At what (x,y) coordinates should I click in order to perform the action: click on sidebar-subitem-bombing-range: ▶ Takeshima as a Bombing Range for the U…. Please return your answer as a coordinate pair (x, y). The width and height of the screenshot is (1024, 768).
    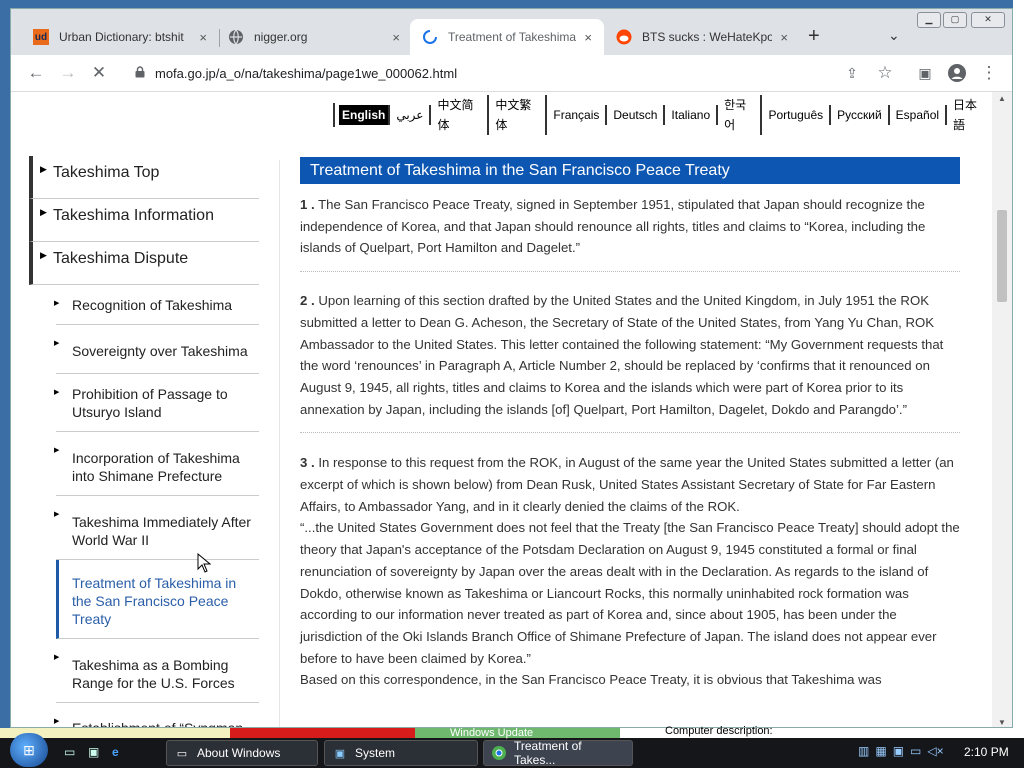
    Looking at the image, I should click on (156, 671).